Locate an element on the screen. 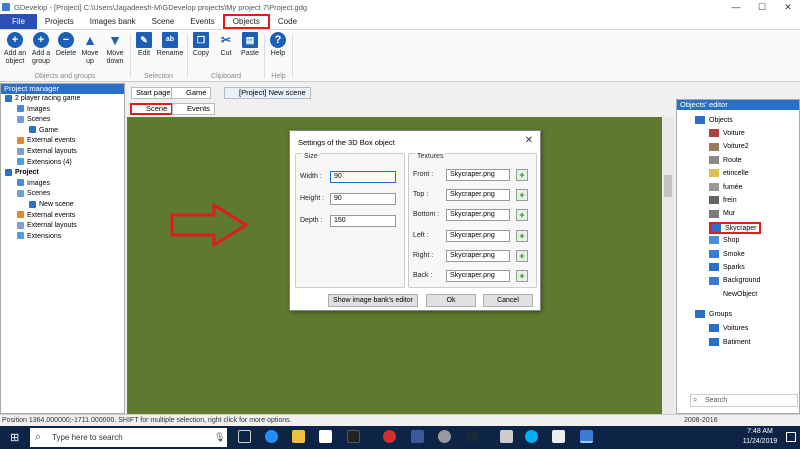 The width and height of the screenshot is (800, 449). ok-button: Ok is located at coordinates (451, 300).